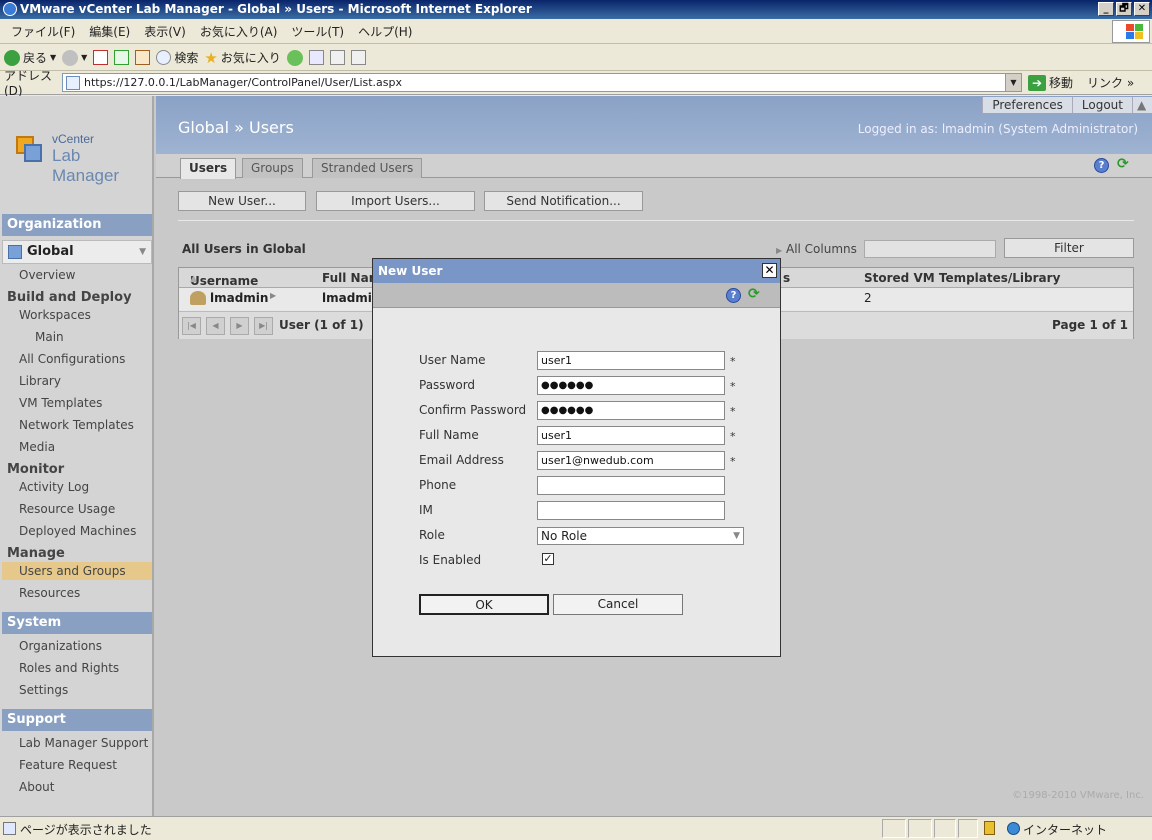  I want to click on cancel-button: Cancel, so click(618, 604).